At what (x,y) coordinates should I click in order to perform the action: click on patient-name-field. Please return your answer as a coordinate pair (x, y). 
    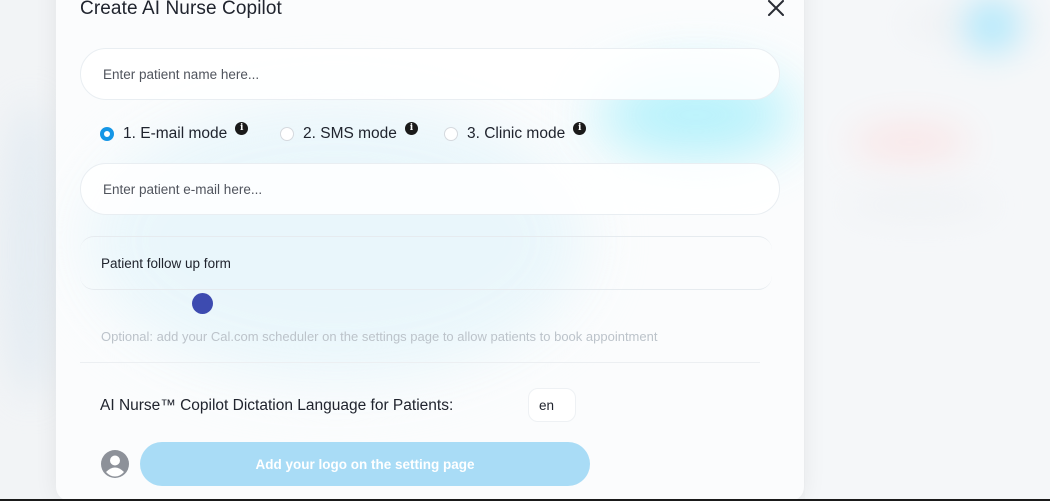
    Looking at the image, I should click on (430, 74).